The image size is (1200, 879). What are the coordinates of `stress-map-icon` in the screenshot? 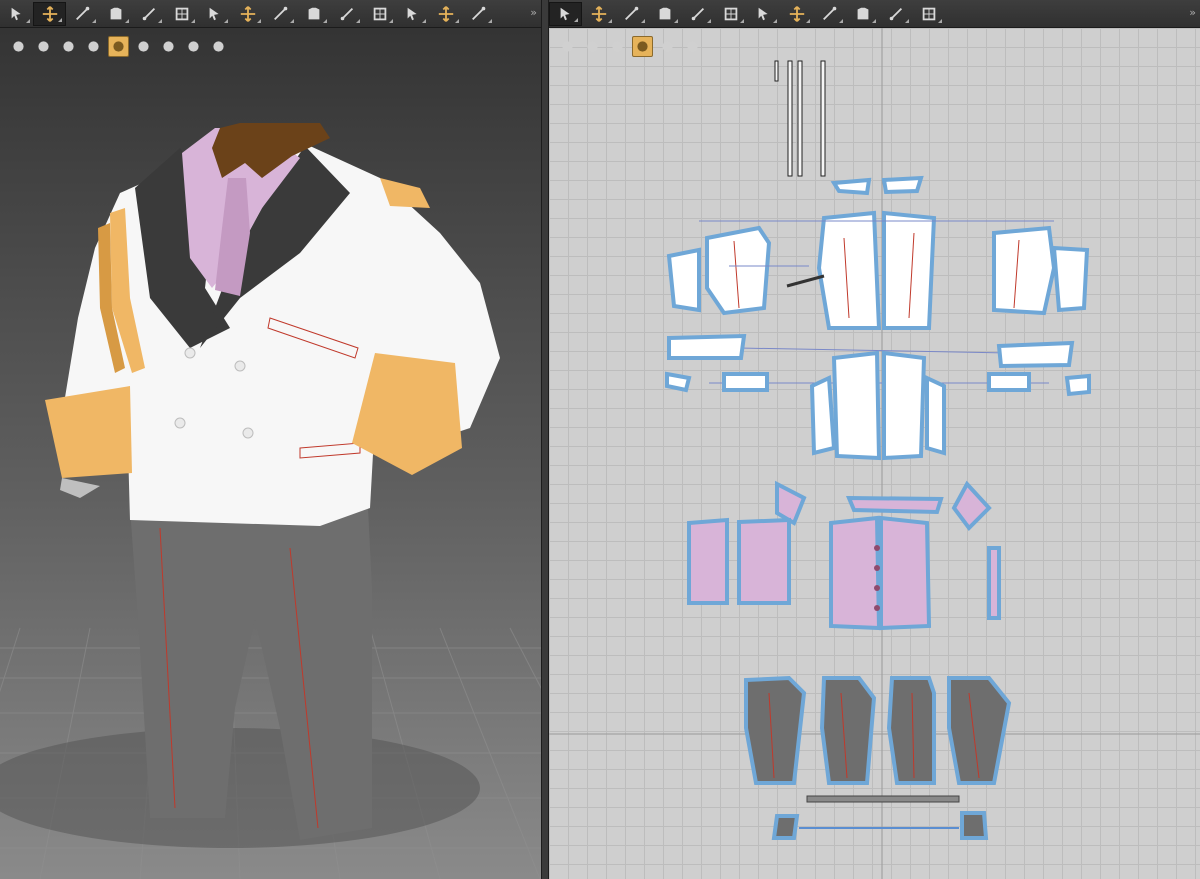 It's located at (68, 46).